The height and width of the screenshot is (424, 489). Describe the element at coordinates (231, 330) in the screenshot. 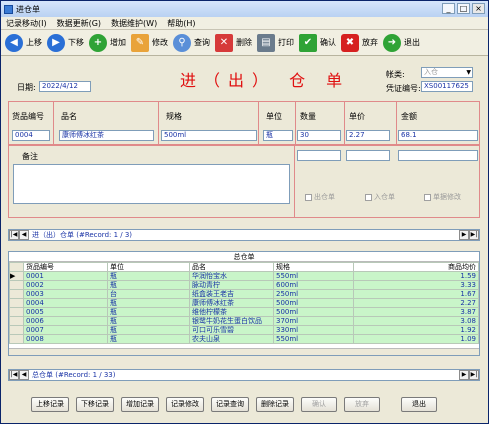

I see `grid-cell: 可口可乐雪碧` at that location.